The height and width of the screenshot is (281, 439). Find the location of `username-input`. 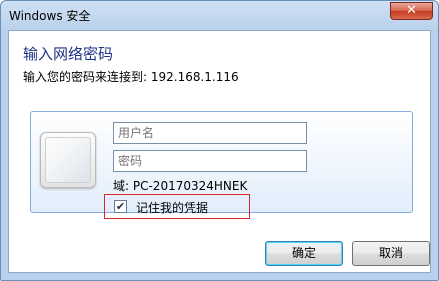

username-input is located at coordinates (210, 133).